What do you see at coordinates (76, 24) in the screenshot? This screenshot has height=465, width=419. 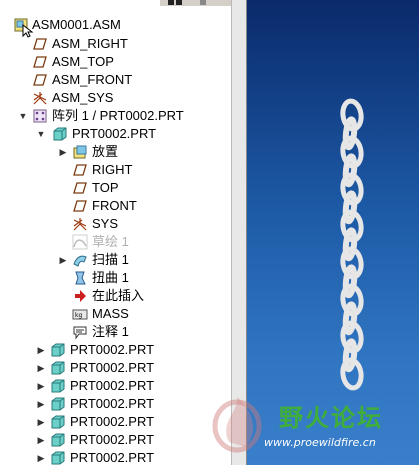 I see `tree-item-label: ASM0001.ASM` at bounding box center [76, 24].